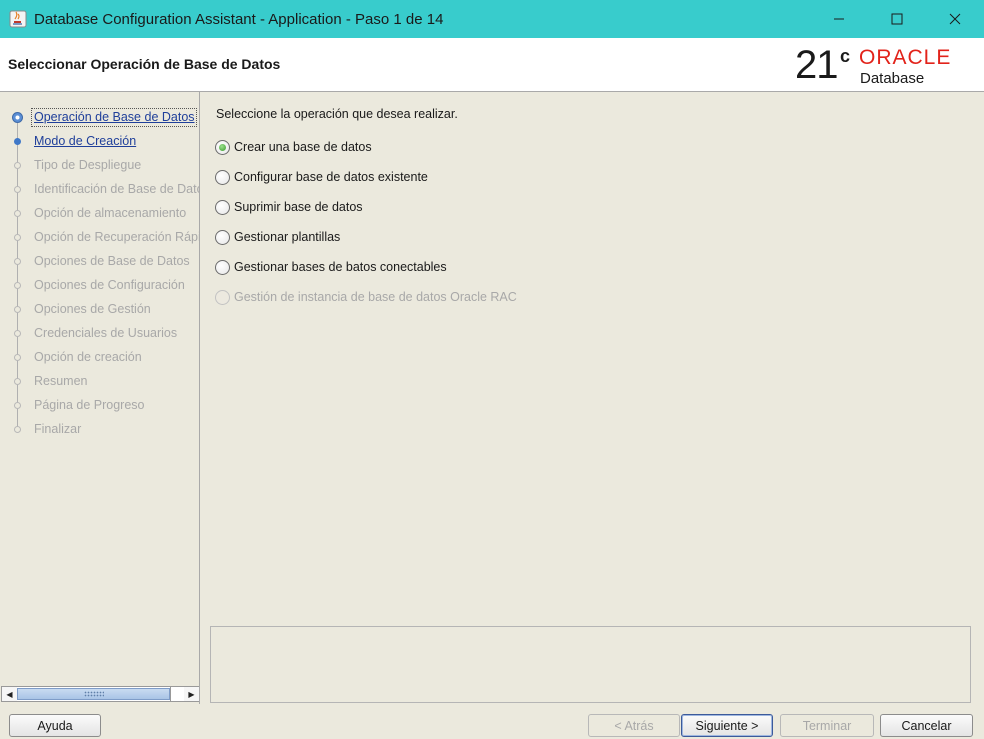  I want to click on step-credenciales: Credenciales de Usuarios, so click(99, 334).